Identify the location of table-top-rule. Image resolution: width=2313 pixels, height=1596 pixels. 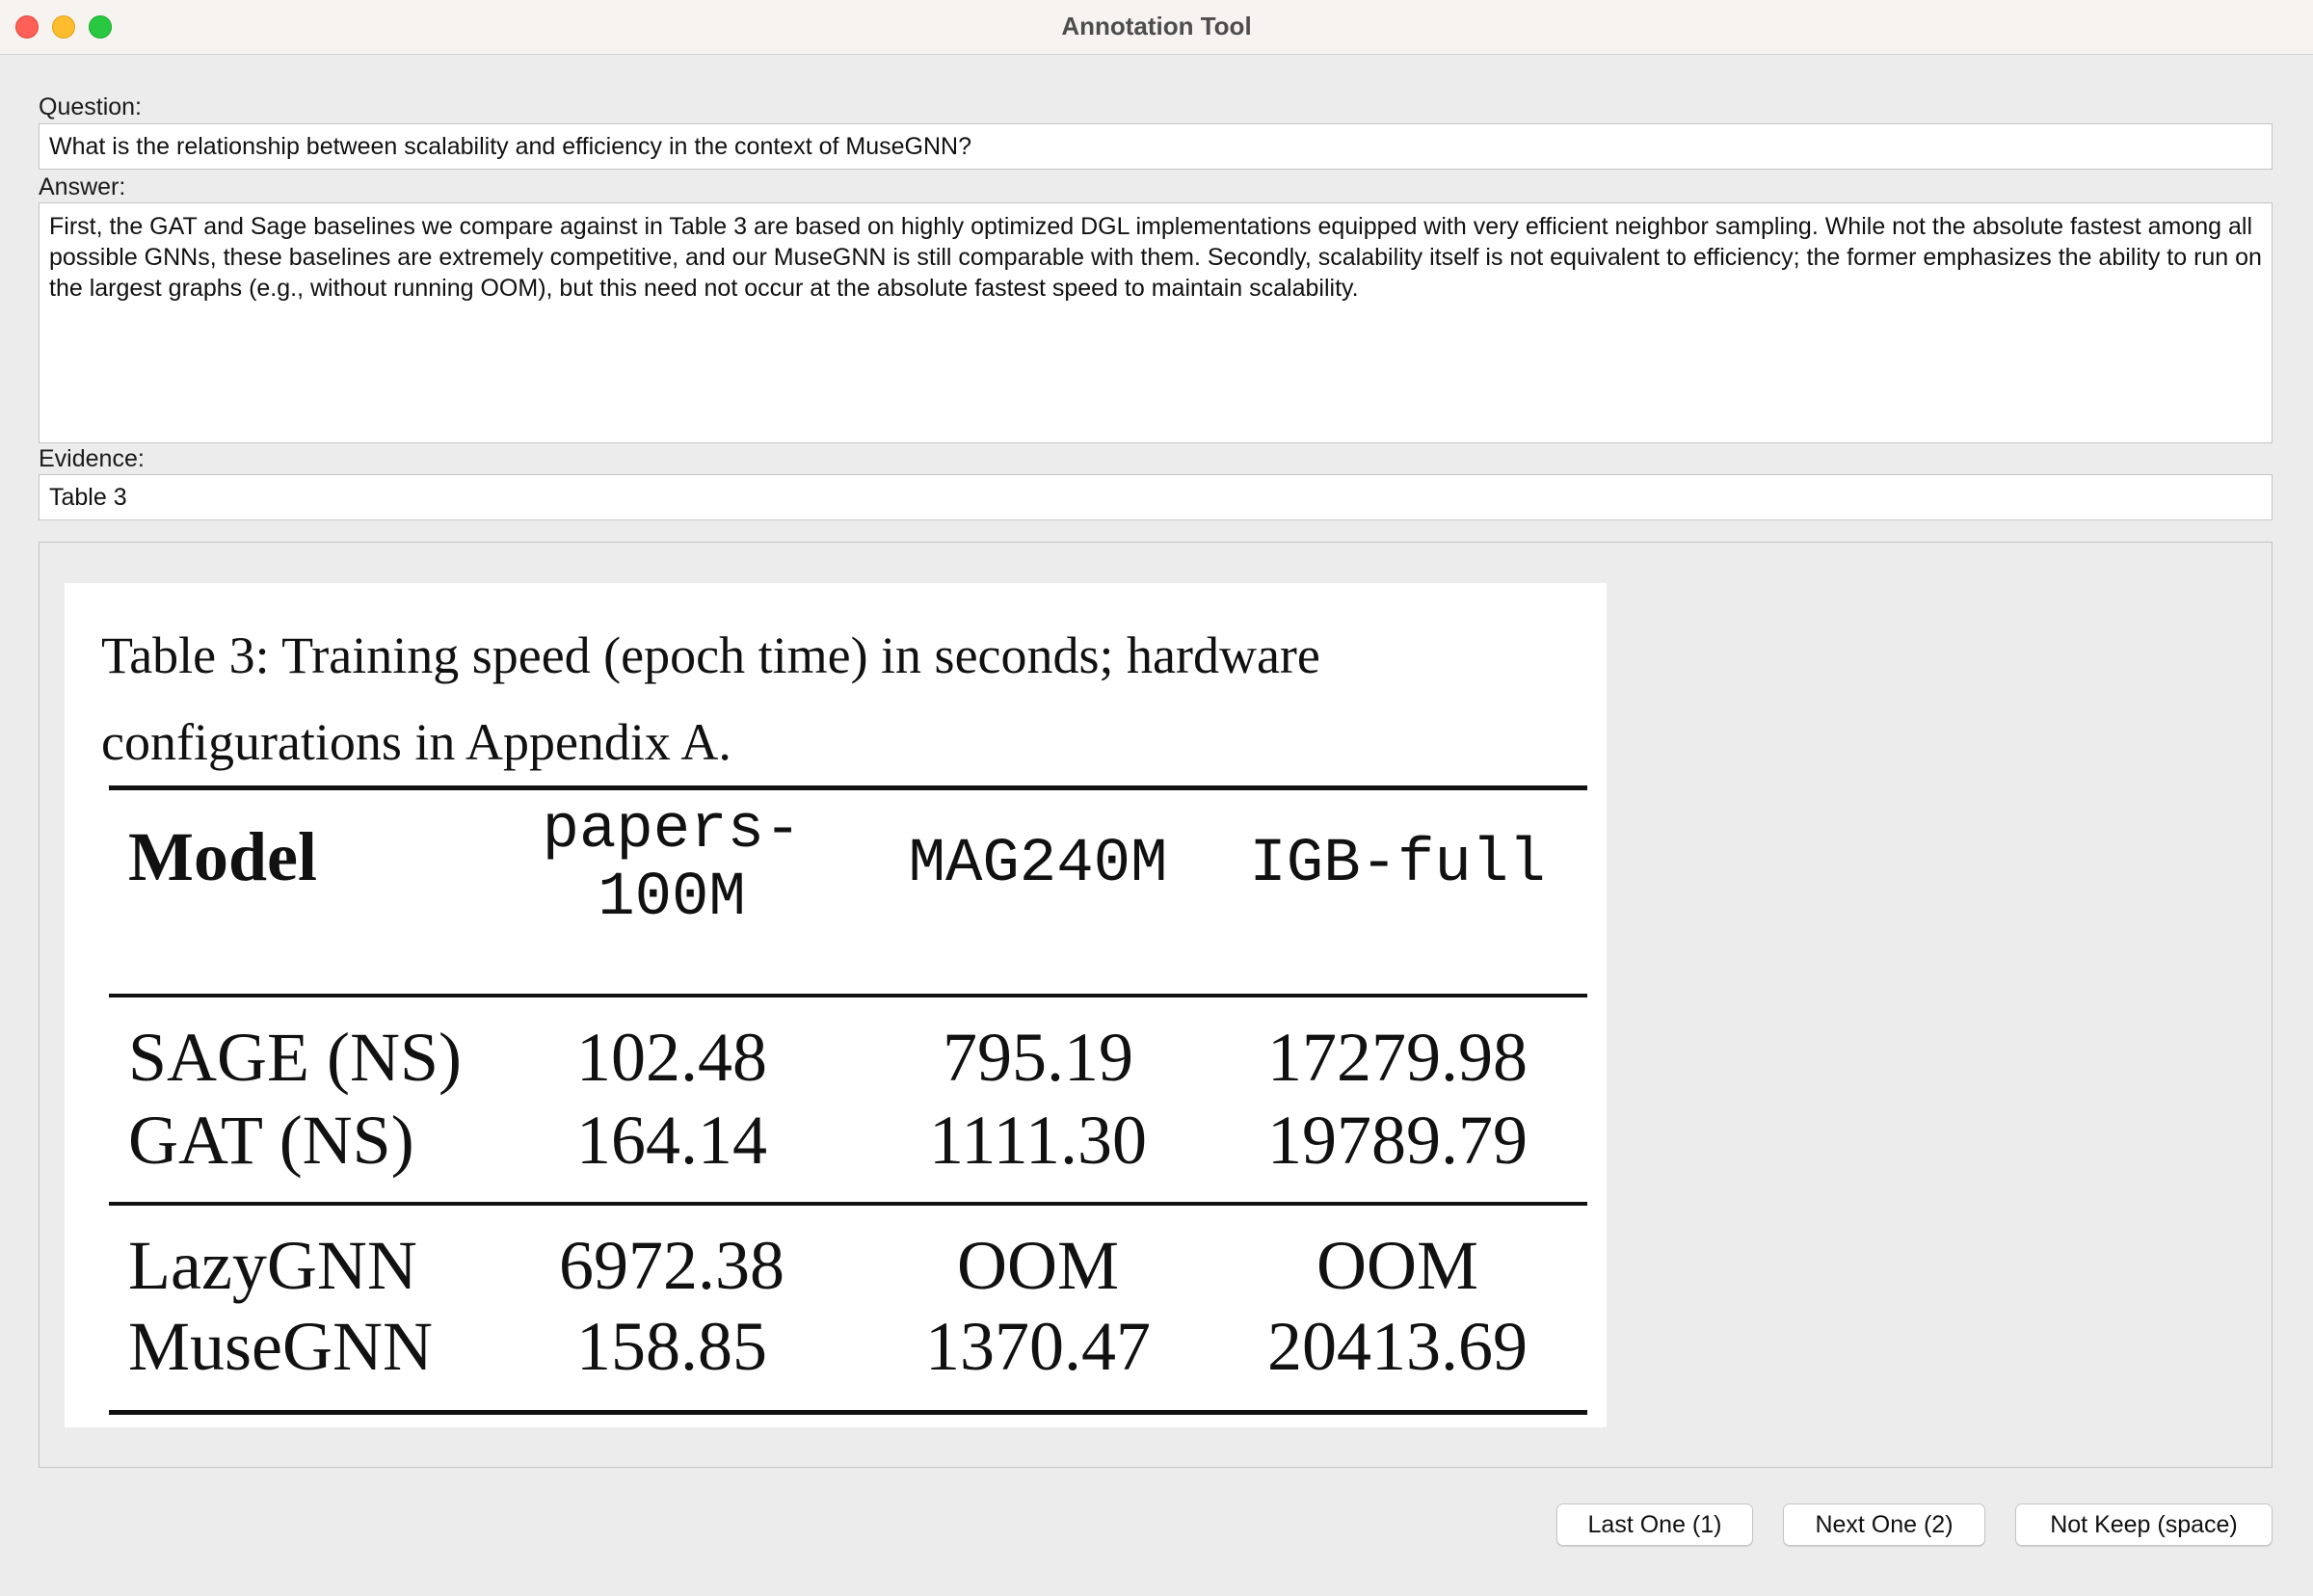
(848, 787).